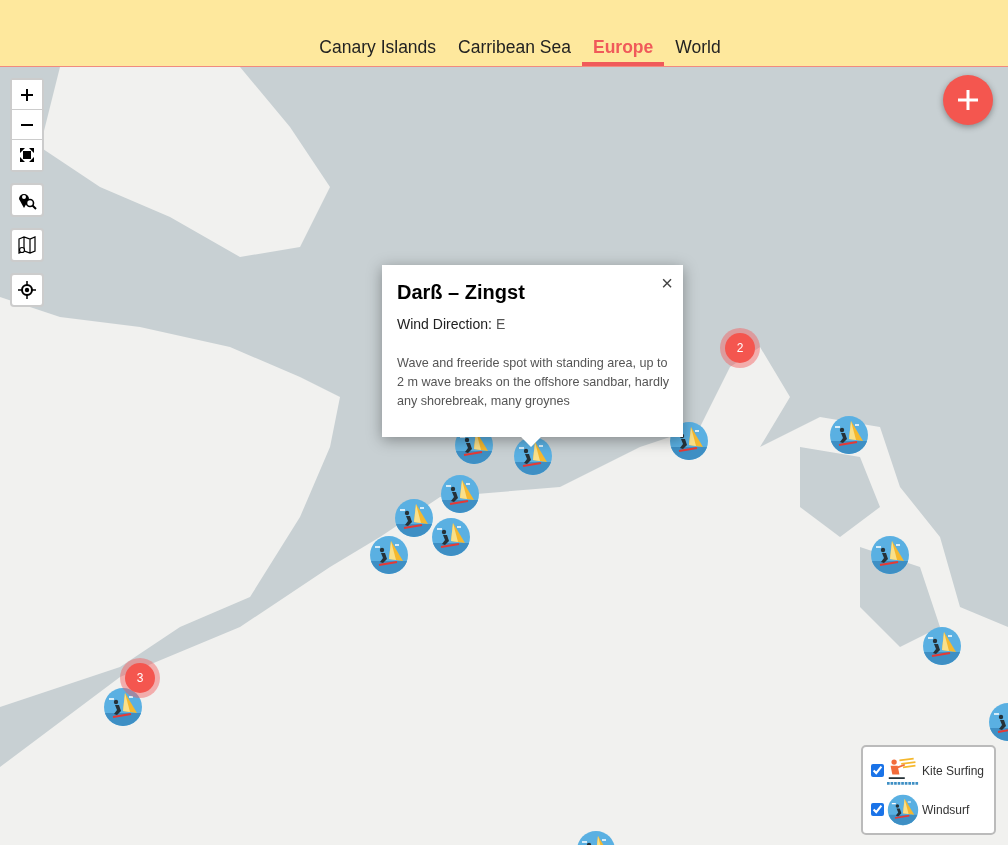 Image resolution: width=1008 pixels, height=845 pixels. I want to click on spot-description: Wave and freeride spot with standing area, up to 2 m wave breaks on the offshore sandbar, hardly any shorebreak, many groynes, so click(534, 382).